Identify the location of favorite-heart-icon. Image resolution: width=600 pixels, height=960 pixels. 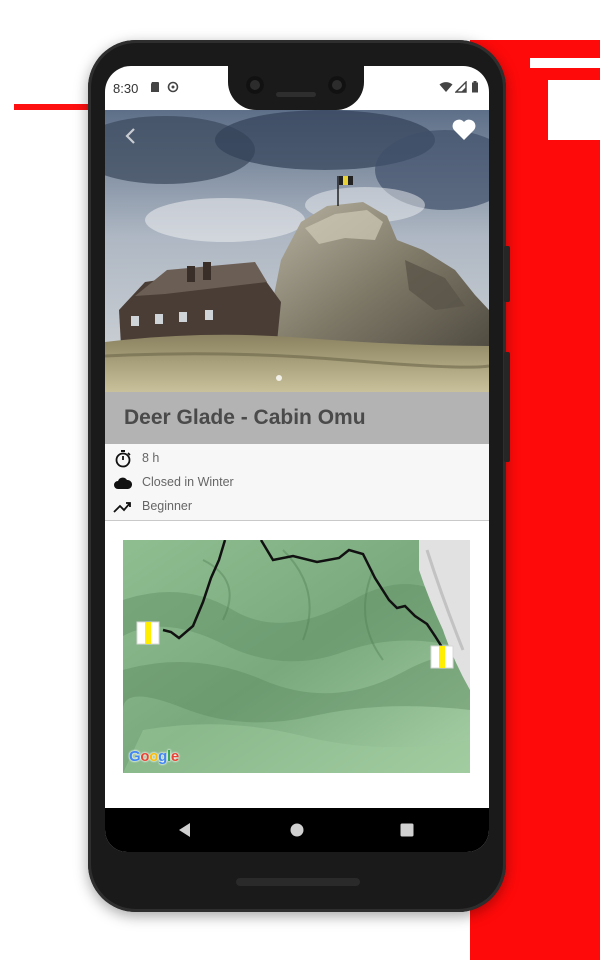
(464, 130).